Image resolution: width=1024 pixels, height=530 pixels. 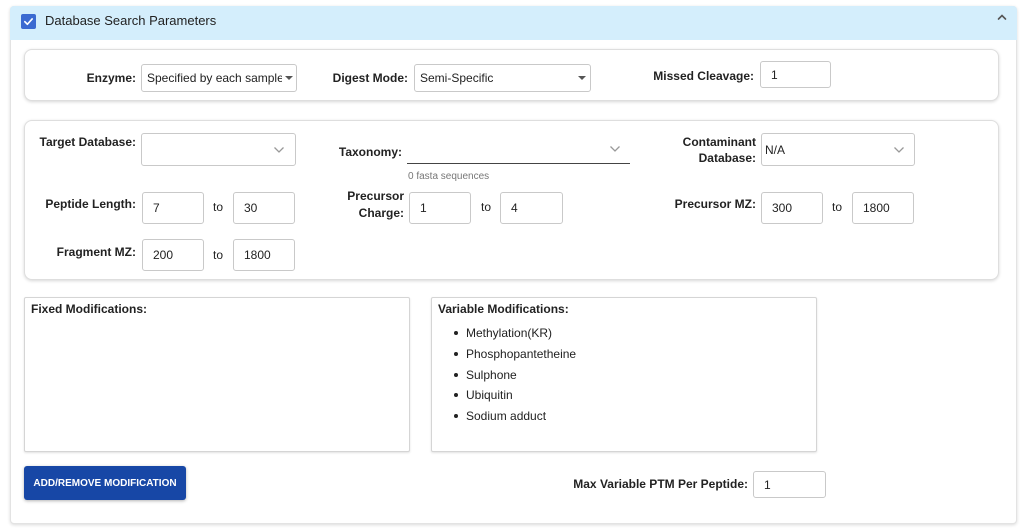 I want to click on digest-mode-select: Semi-Specific, so click(x=502, y=78).